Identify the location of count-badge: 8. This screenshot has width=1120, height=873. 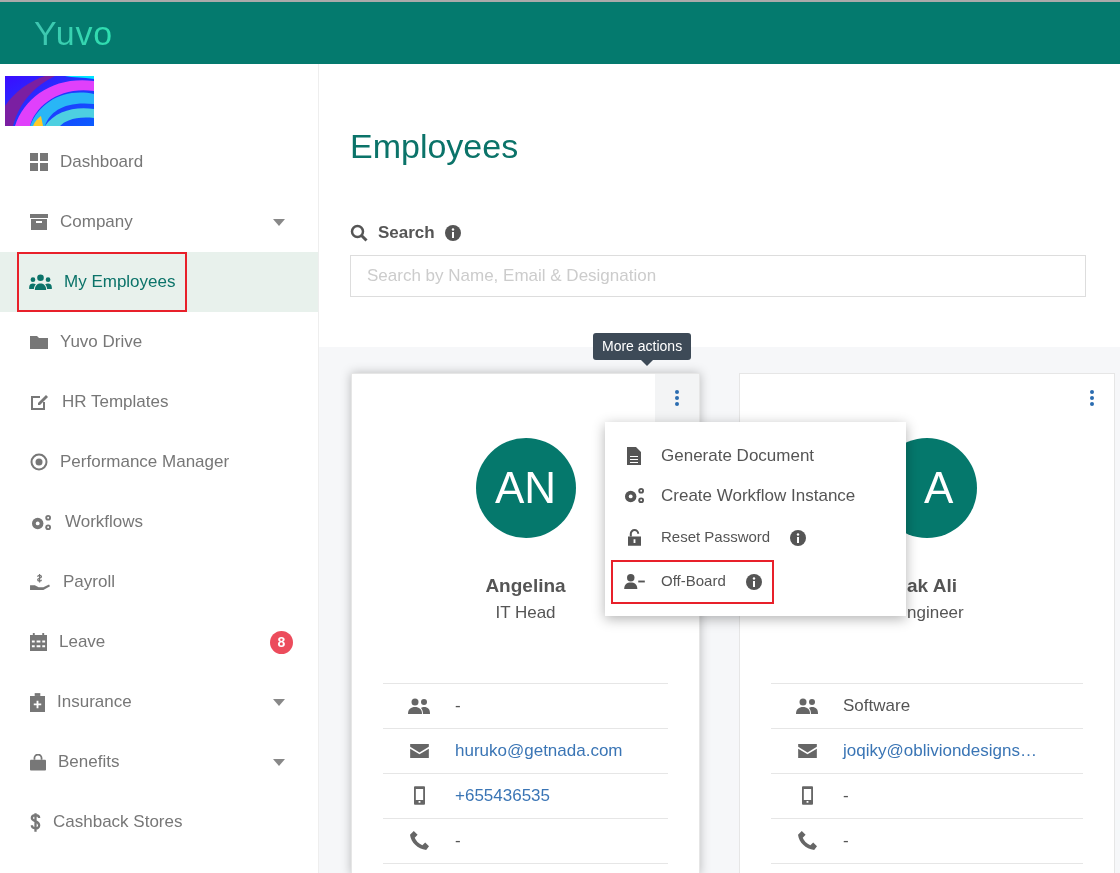
(281, 642).